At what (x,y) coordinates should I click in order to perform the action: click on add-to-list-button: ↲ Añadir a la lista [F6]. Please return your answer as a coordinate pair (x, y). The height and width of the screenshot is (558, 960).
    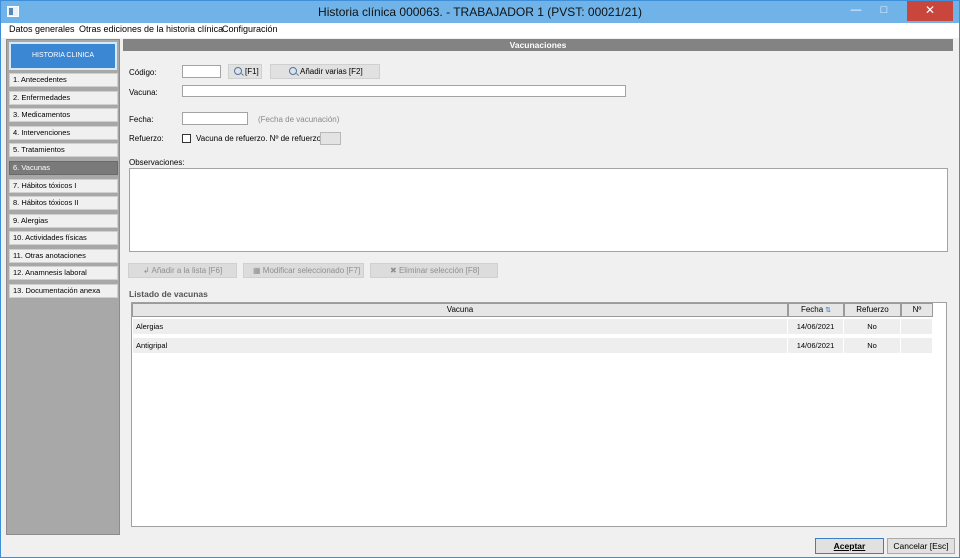
    Looking at the image, I should click on (182, 270).